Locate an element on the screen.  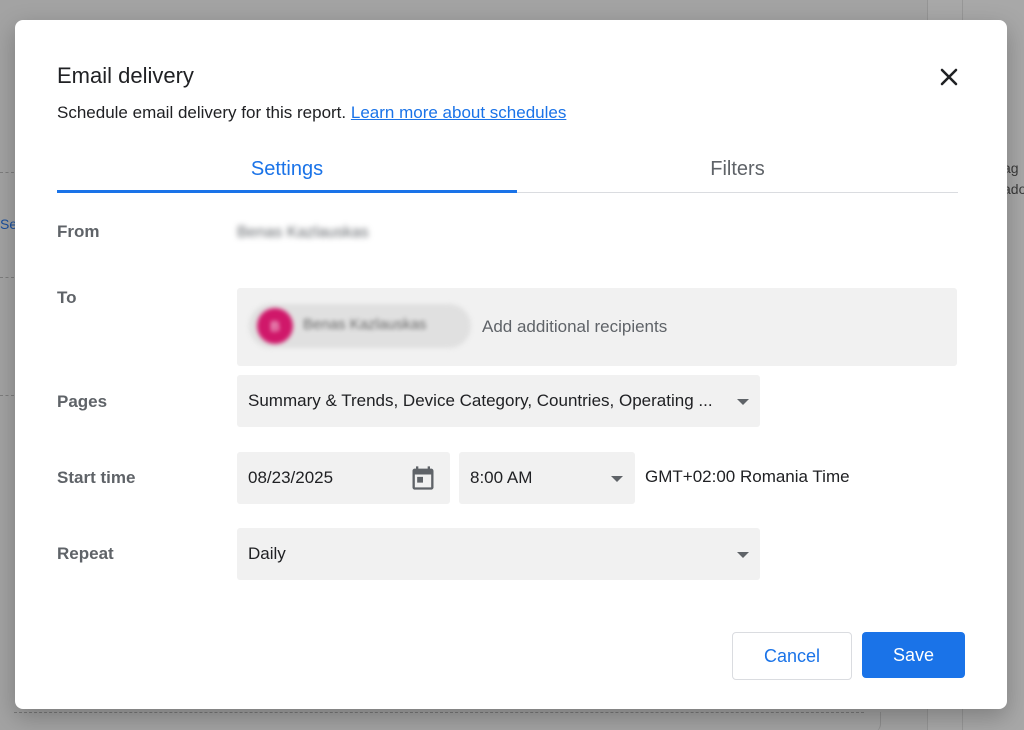
cancel-button: Cancel is located at coordinates (792, 656).